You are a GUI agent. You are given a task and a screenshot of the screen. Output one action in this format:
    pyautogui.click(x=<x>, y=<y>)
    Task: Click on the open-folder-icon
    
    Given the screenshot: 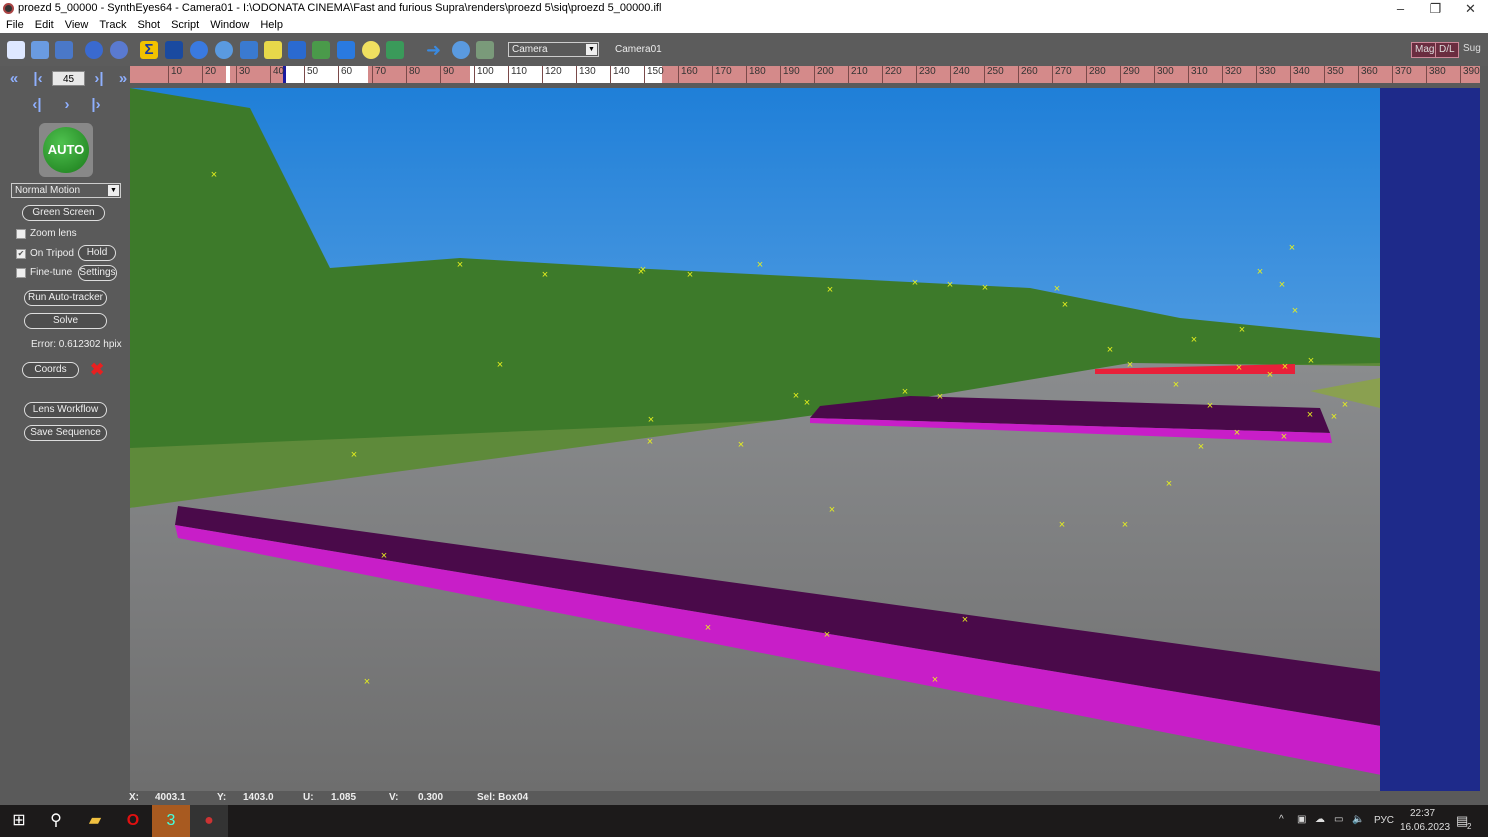 What is the action you would take?
    pyautogui.click(x=40, y=50)
    